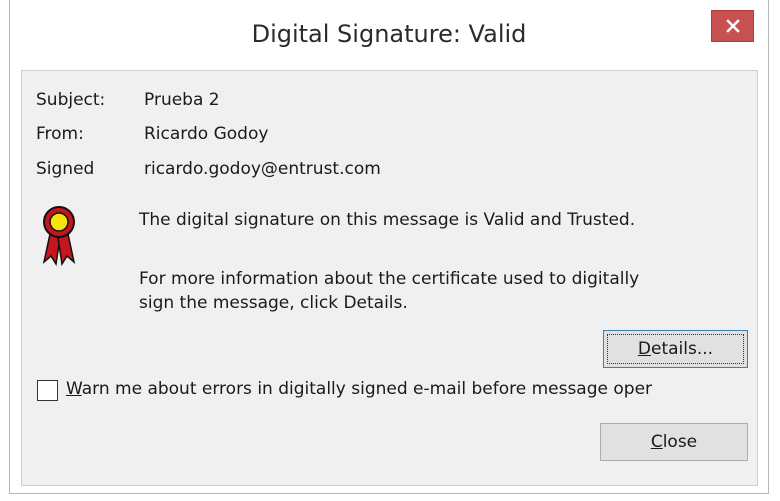  I want to click on signed-value: ricardo.godoy@entrust.com, so click(262, 169).